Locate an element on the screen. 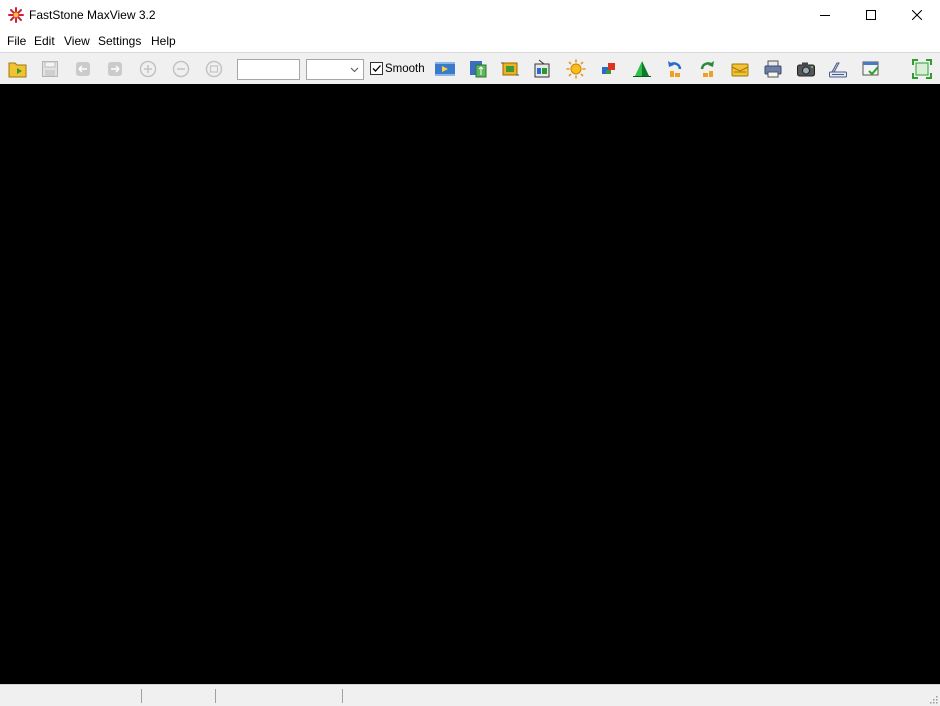 Image resolution: width=940 pixels, height=706 pixels. save-button is located at coordinates (50, 69).